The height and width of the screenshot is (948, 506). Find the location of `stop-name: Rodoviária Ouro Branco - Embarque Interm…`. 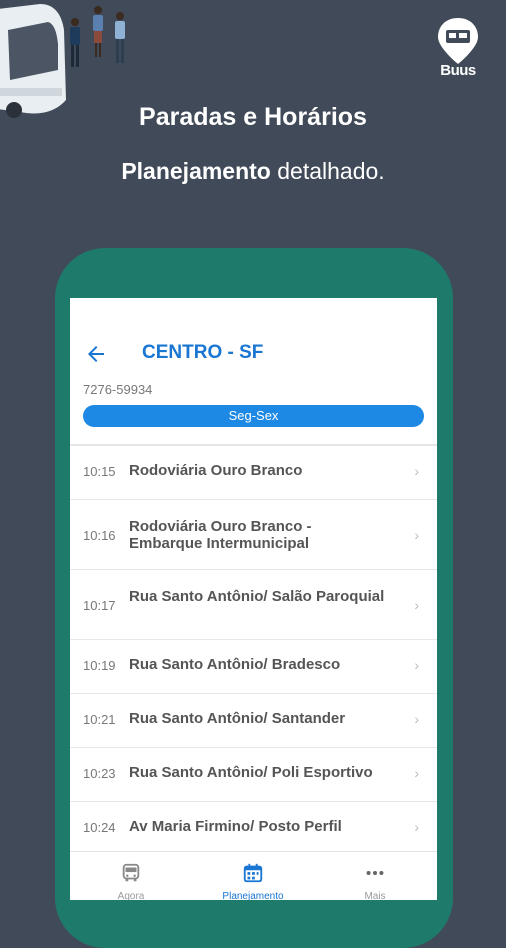

stop-name: Rodoviária Ouro Branco - Embarque Interm… is located at coordinates (220, 535).